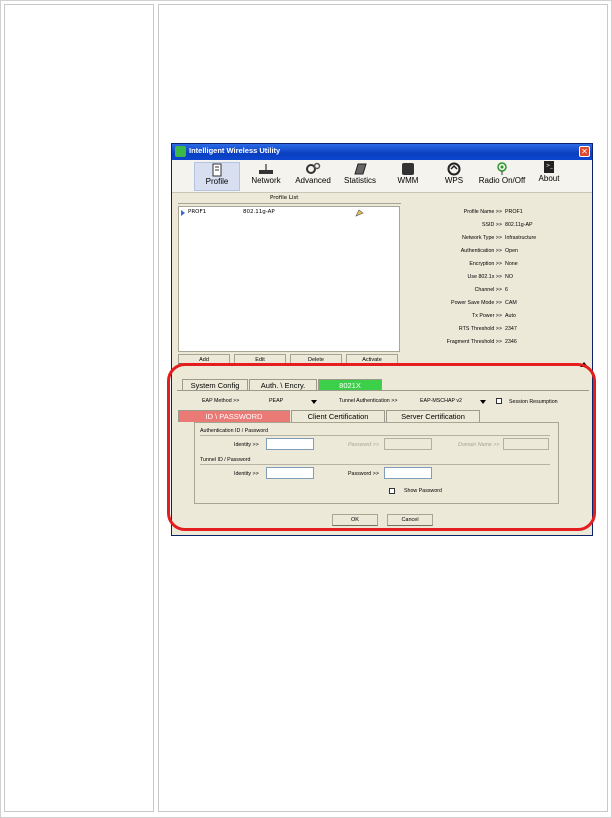  Describe the element at coordinates (382, 152) in the screenshot. I see `title-bar: Intelligent Wireless Utility ✕` at that location.